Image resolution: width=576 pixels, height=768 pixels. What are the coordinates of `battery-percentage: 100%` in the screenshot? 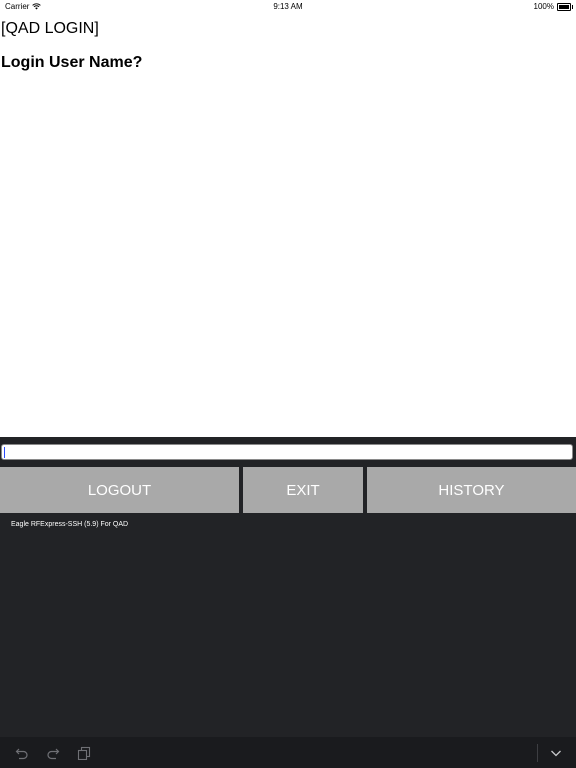 It's located at (543, 6).